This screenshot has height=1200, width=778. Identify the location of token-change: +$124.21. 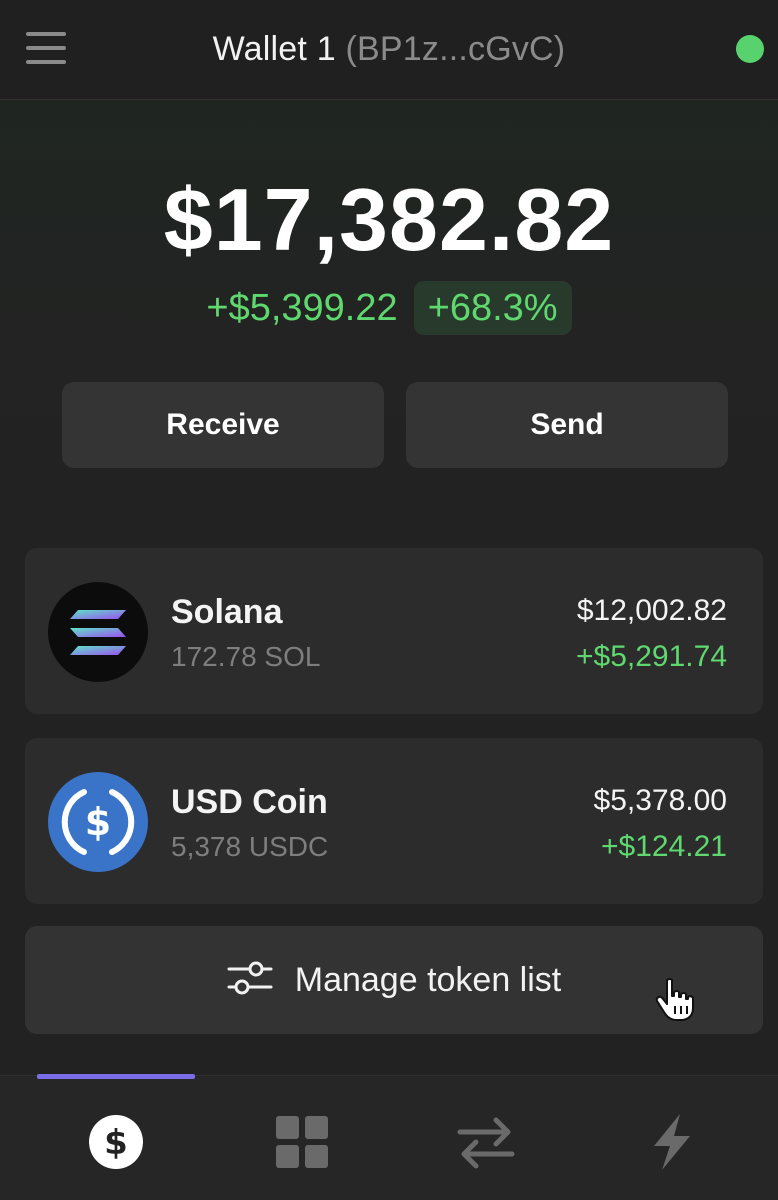
(664, 846).